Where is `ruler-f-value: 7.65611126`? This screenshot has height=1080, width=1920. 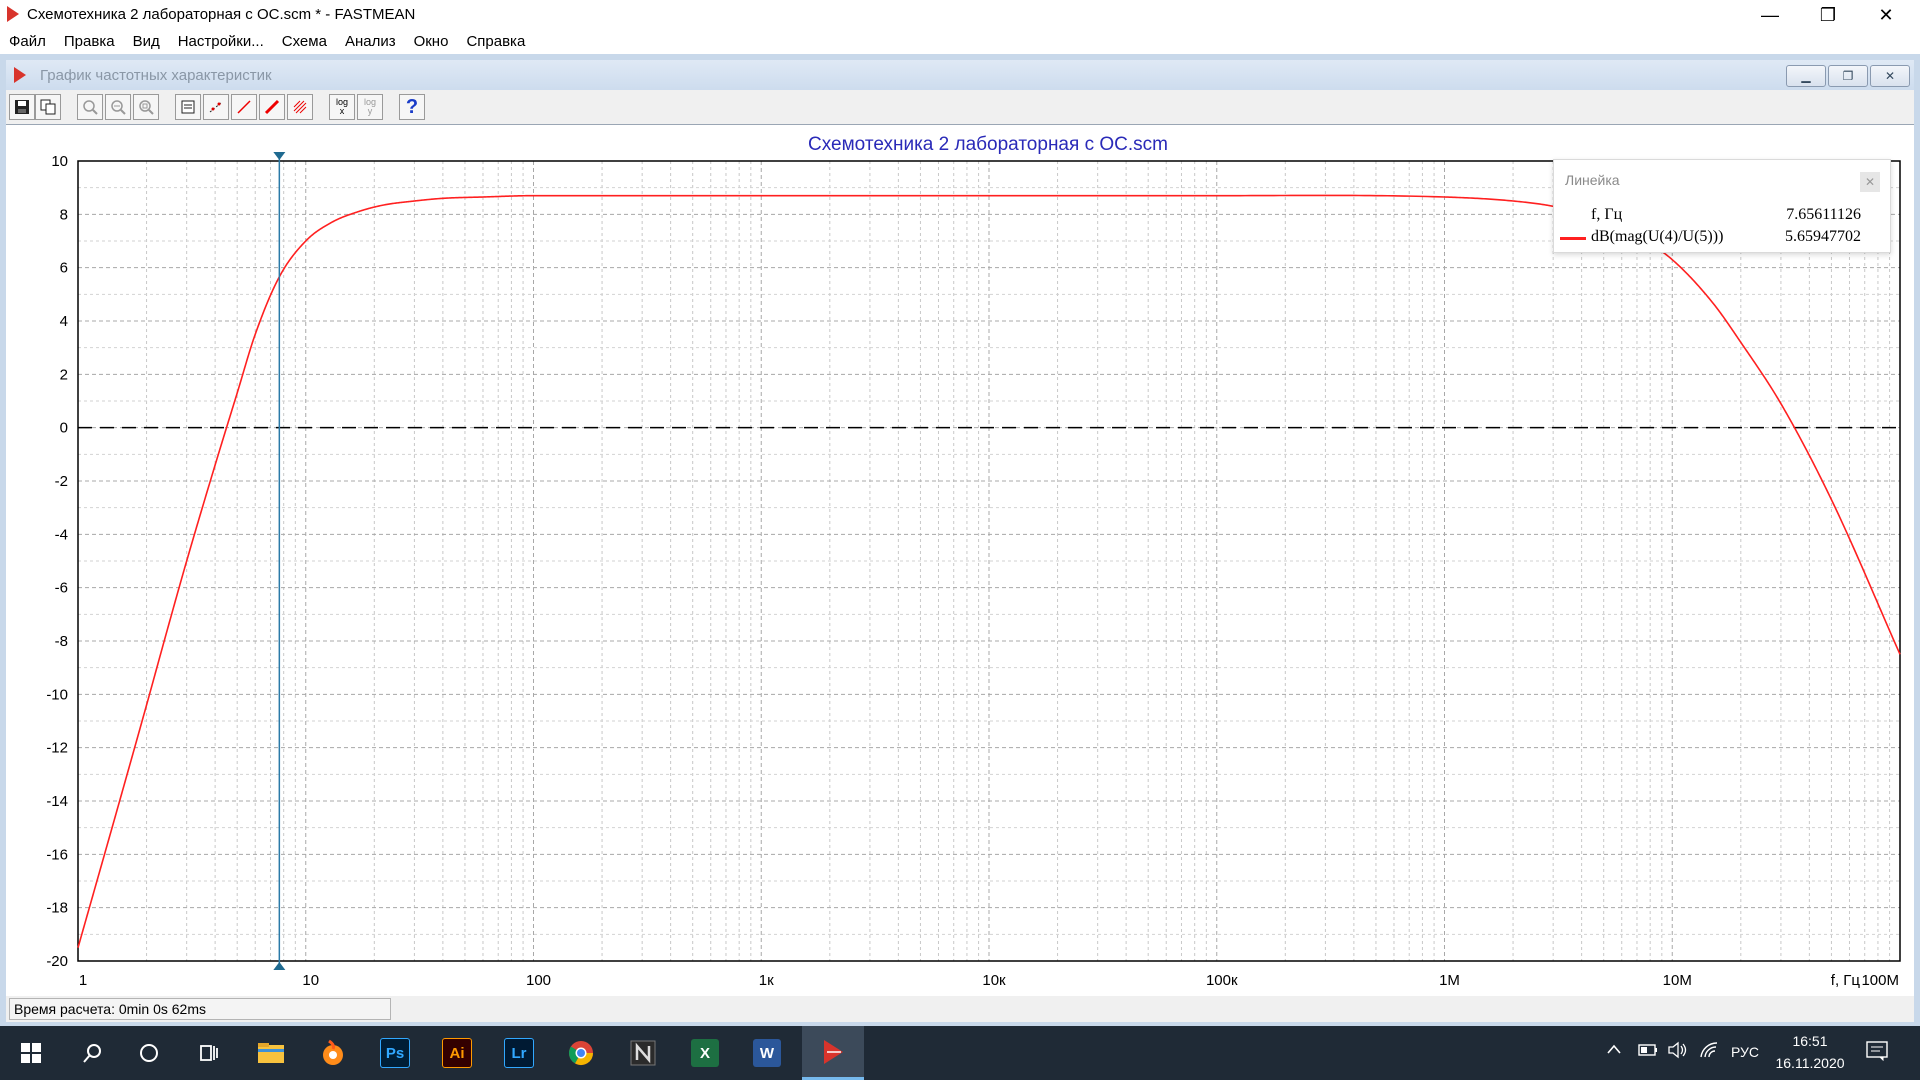
ruler-f-value: 7.65611126 is located at coordinates (1823, 214).